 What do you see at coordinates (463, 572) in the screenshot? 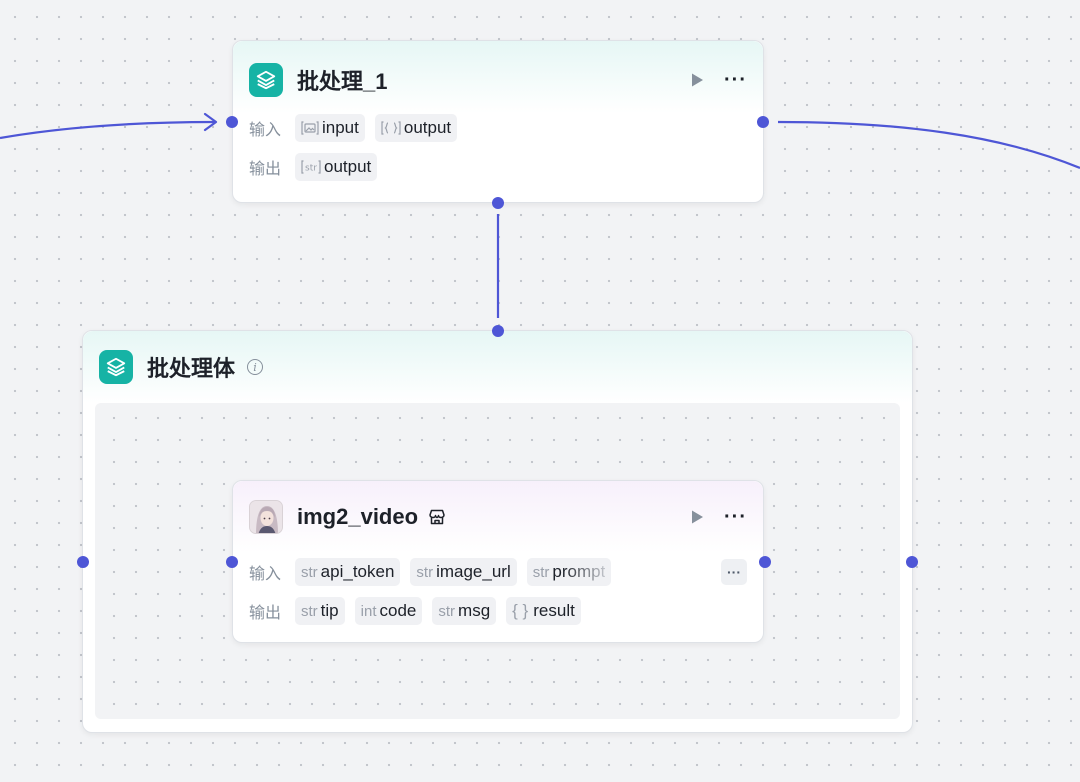
I see `plugin-input-tag: str image_url` at bounding box center [463, 572].